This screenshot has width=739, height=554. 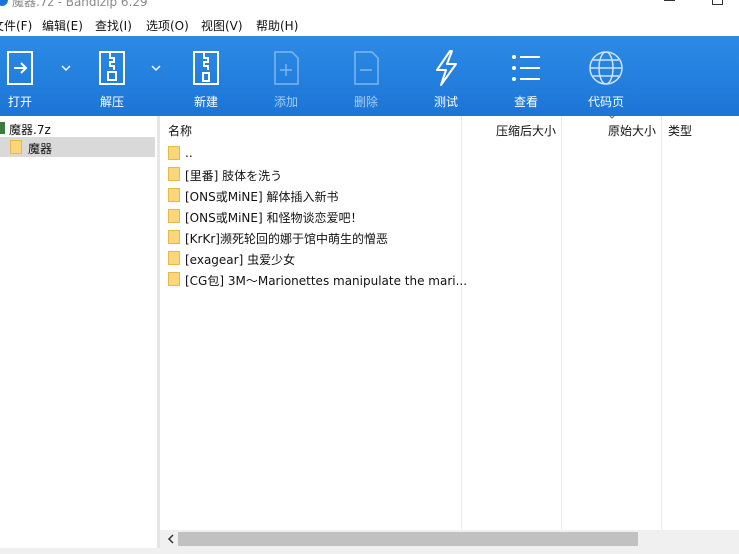 I want to click on bandizip-app-icon, so click(x=4, y=3).